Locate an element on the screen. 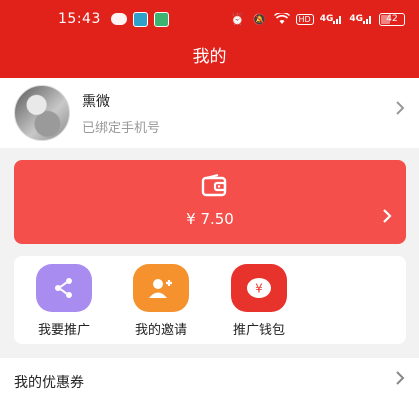 This screenshot has height=405, width=419. shortcut-promote: 我要推广 is located at coordinates (64, 303).